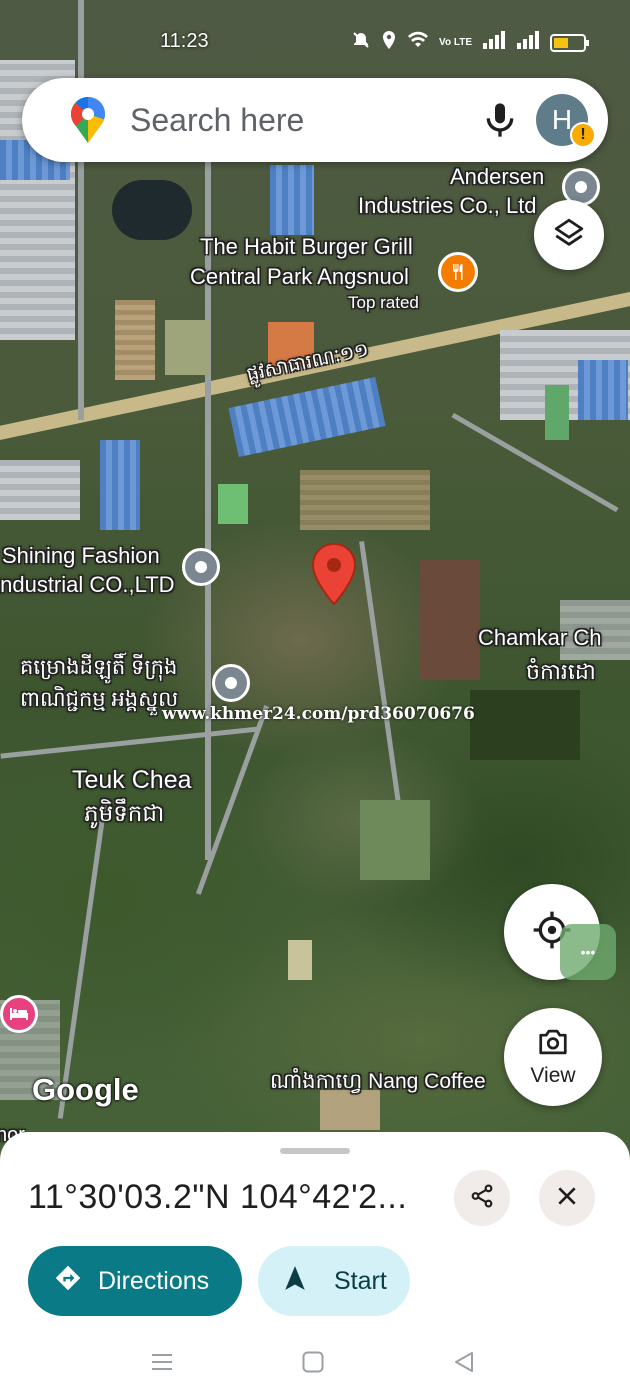  I want to click on place-label: ចំការដោ, so click(561, 674).